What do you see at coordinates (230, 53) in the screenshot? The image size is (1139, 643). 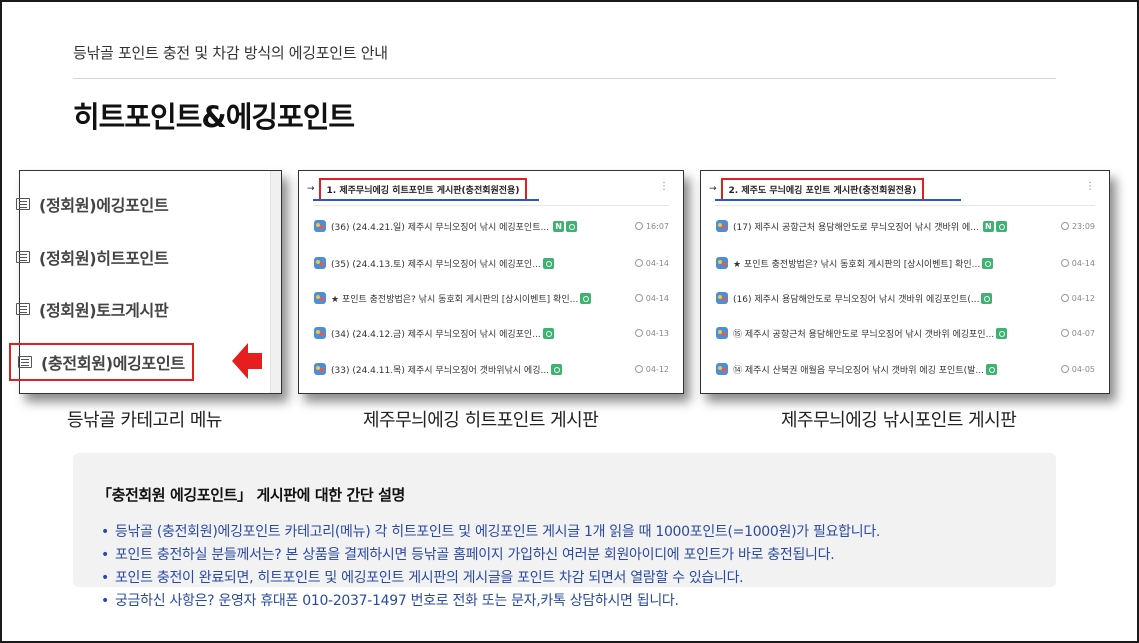 I see `page-subtitle: 등낚골 포인트 충전 및 차감 방식의 에깅포인트 안내` at bounding box center [230, 53].